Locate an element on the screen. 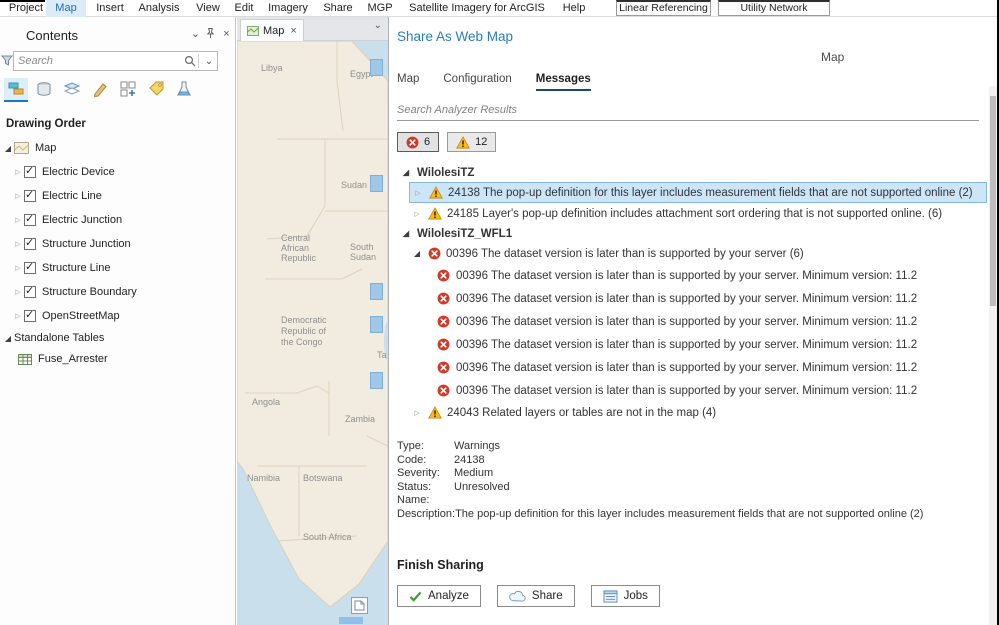 This screenshot has height=625, width=999. horizontal-scrollbar-thumb is located at coordinates (351, 620).